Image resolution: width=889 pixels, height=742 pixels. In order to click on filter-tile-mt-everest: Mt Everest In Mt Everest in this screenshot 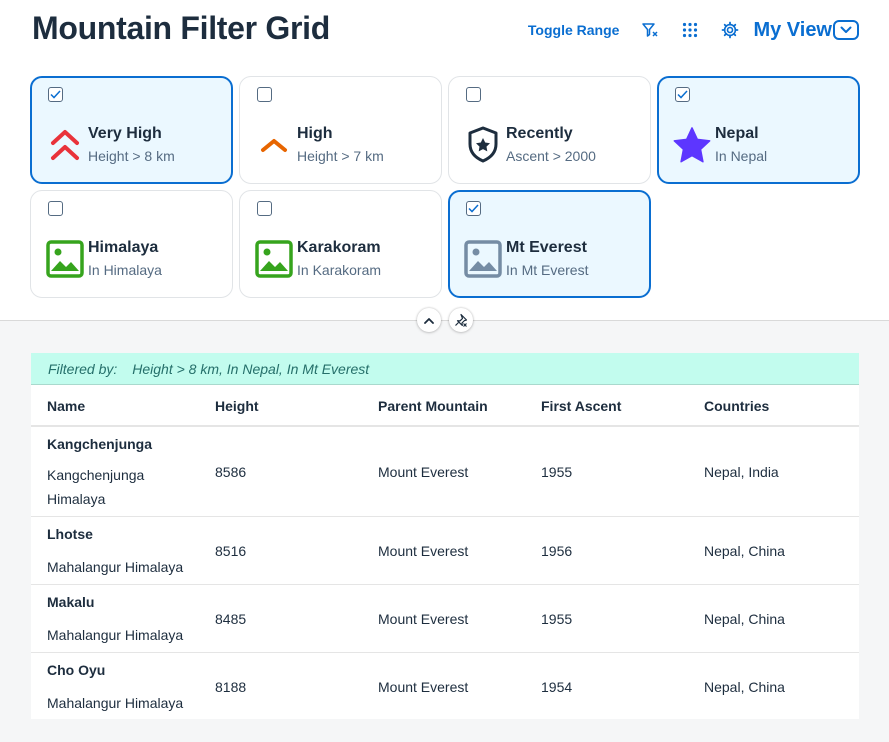, I will do `click(549, 244)`.